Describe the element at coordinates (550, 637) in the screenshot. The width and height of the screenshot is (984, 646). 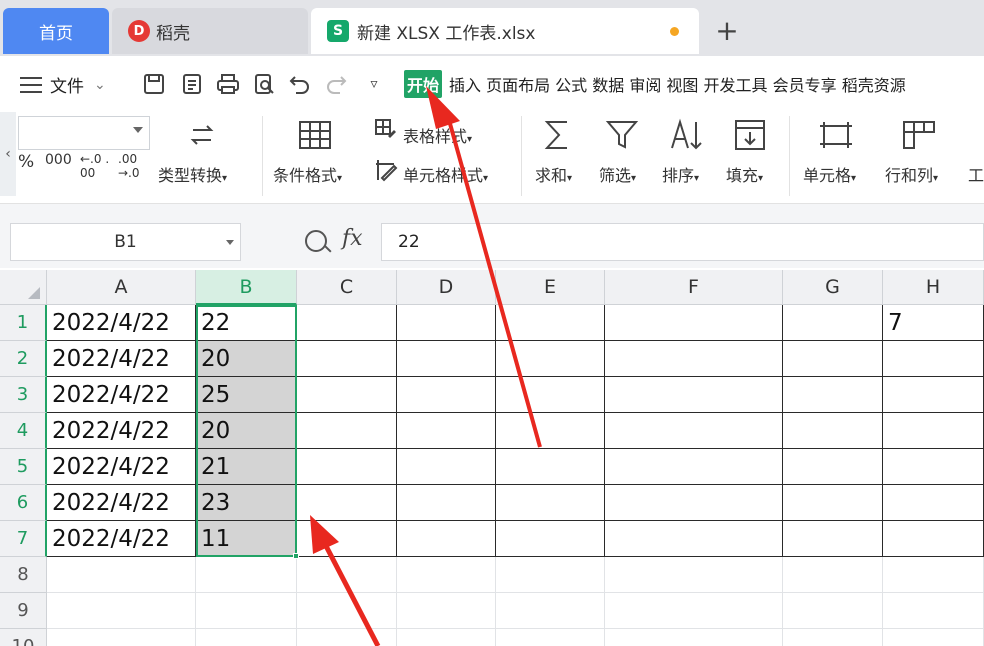
I see `cell-e10` at that location.